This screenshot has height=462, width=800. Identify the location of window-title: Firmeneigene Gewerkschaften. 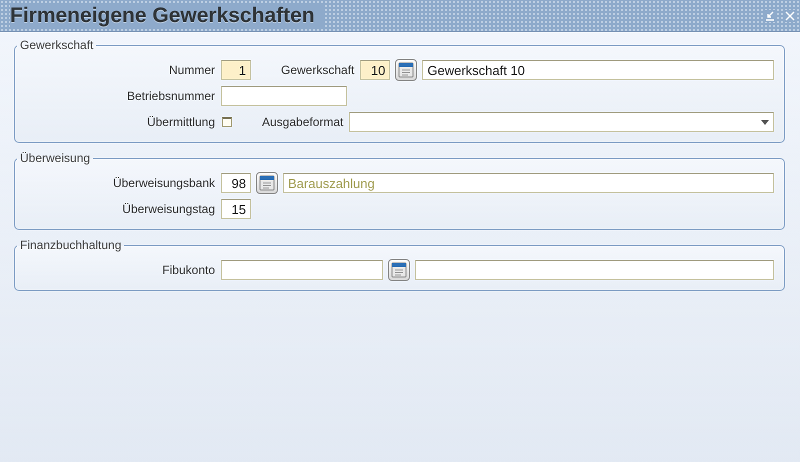
(166, 16).